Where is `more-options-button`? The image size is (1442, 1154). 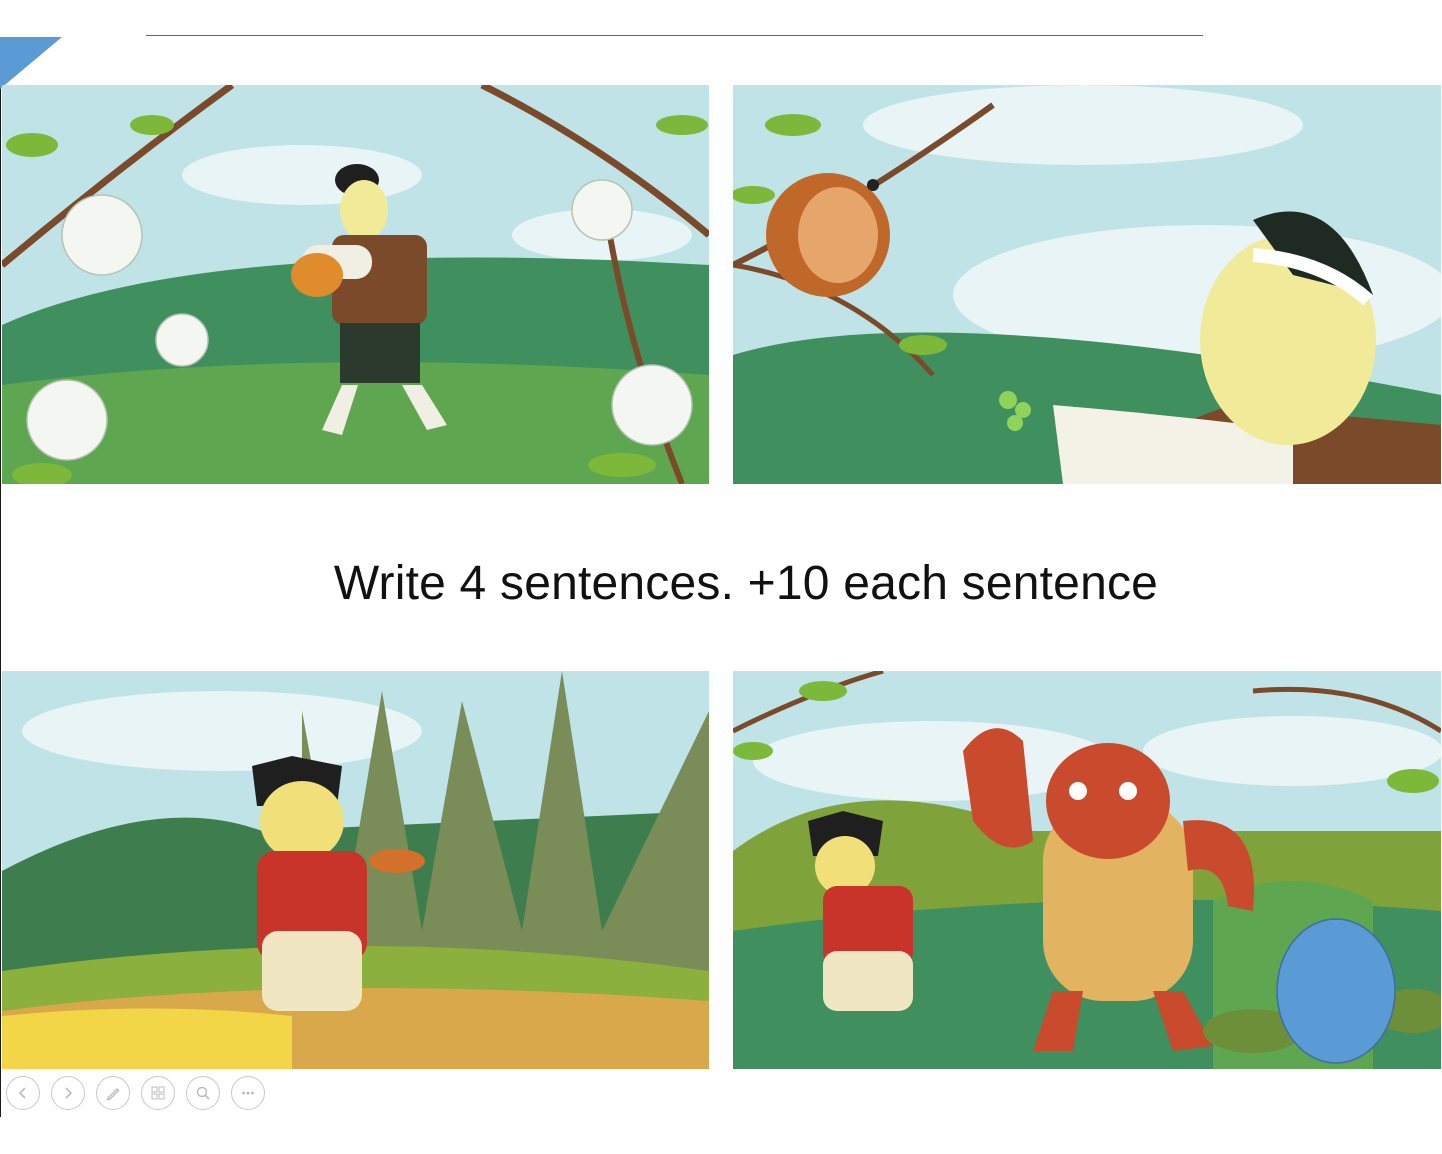
more-options-button is located at coordinates (248, 1093).